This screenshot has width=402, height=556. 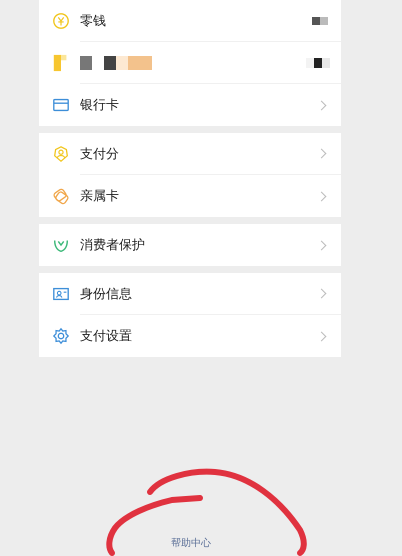 What do you see at coordinates (191, 543) in the screenshot?
I see `help-link: 帮助中心` at bounding box center [191, 543].